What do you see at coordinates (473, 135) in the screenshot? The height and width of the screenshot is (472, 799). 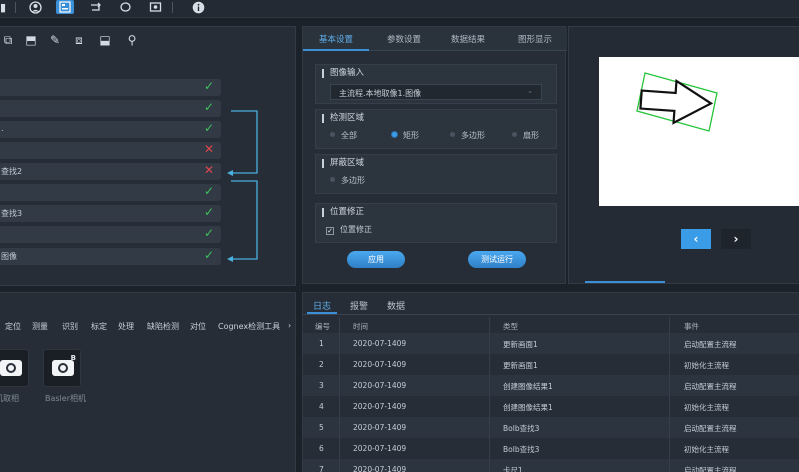 I see `radio-polygon-label: 多边形` at bounding box center [473, 135].